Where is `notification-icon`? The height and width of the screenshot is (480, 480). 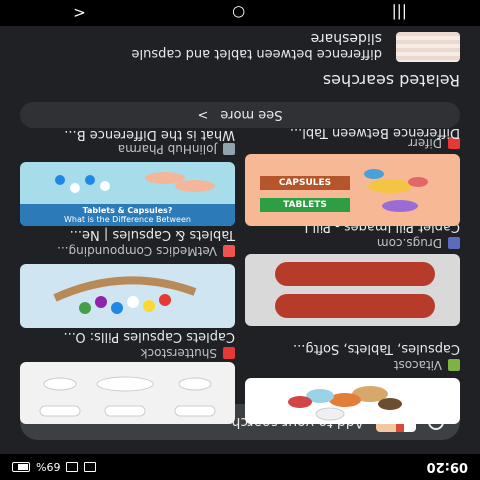
notification-icon is located at coordinates (90, 467).